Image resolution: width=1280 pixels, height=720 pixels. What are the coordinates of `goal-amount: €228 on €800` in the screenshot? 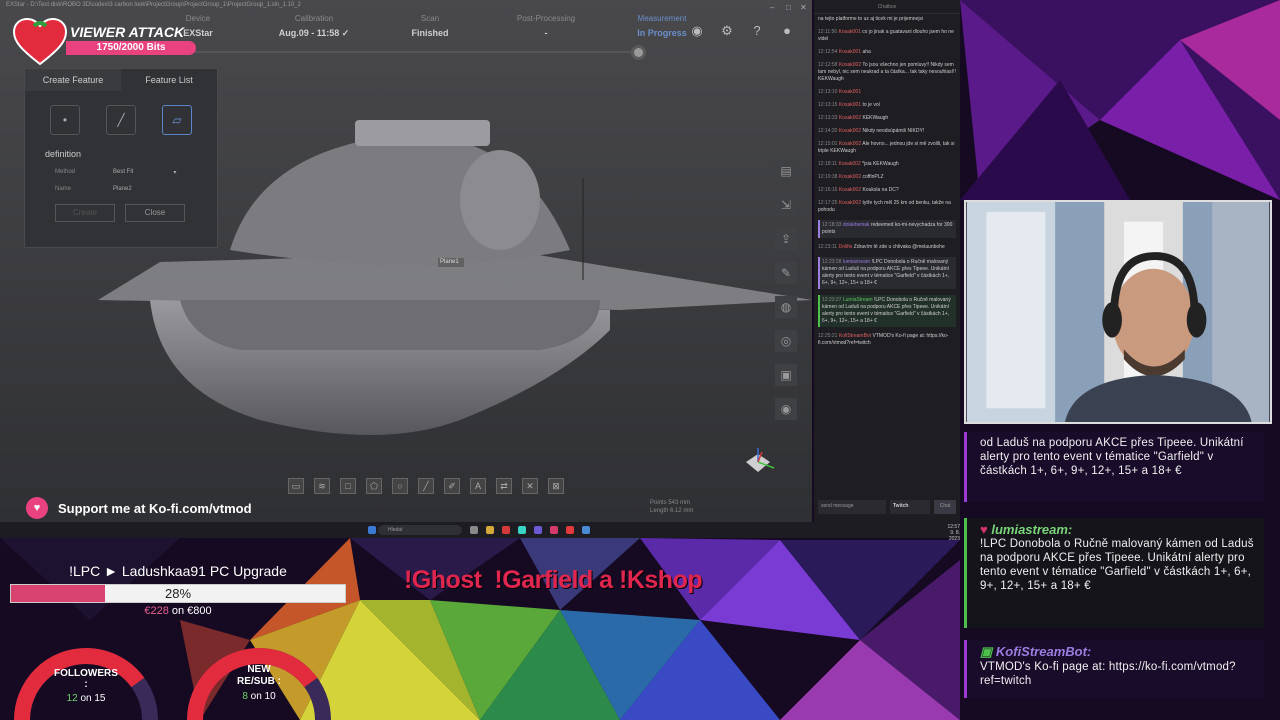 It's located at (178, 611).